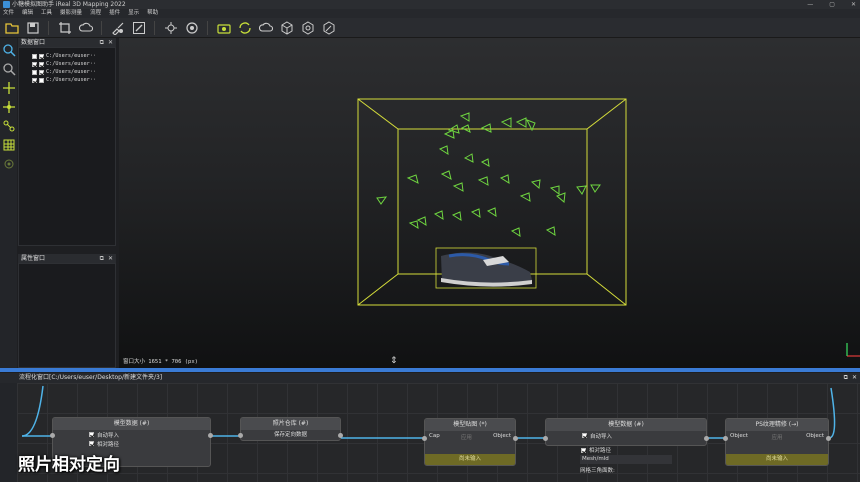 The height and width of the screenshot is (482, 860). I want to click on node-ps-texture: PS纹理精修 (→) Object 应用 Object 尚未输入, so click(777, 442).